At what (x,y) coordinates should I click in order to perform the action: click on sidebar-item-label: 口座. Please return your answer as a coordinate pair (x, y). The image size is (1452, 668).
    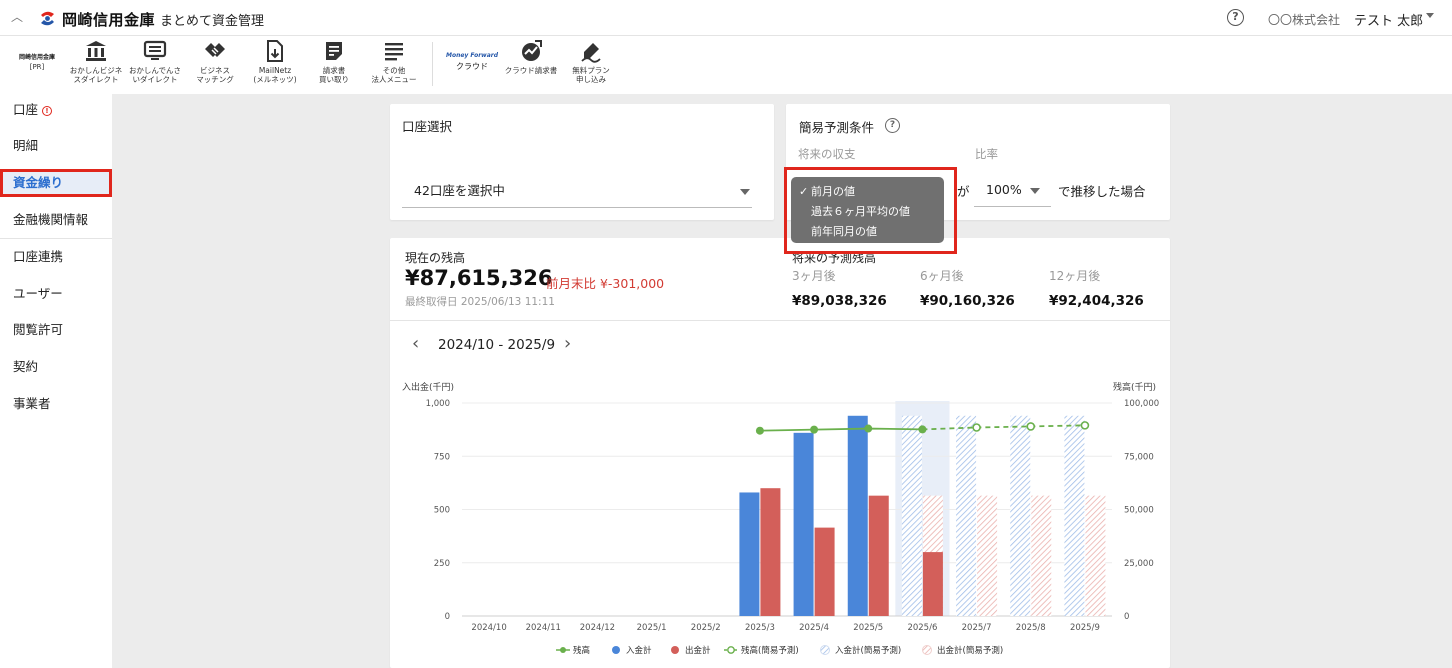
    Looking at the image, I should click on (26, 109).